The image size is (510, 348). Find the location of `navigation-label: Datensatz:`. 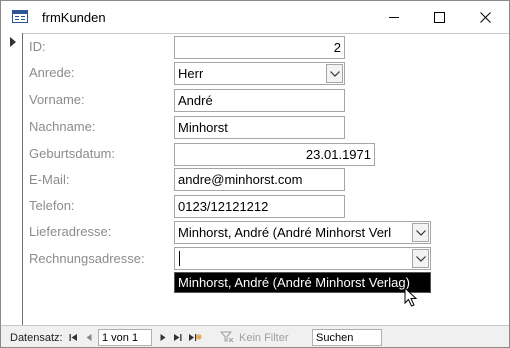

navigation-label: Datensatz: is located at coordinates (36, 338).